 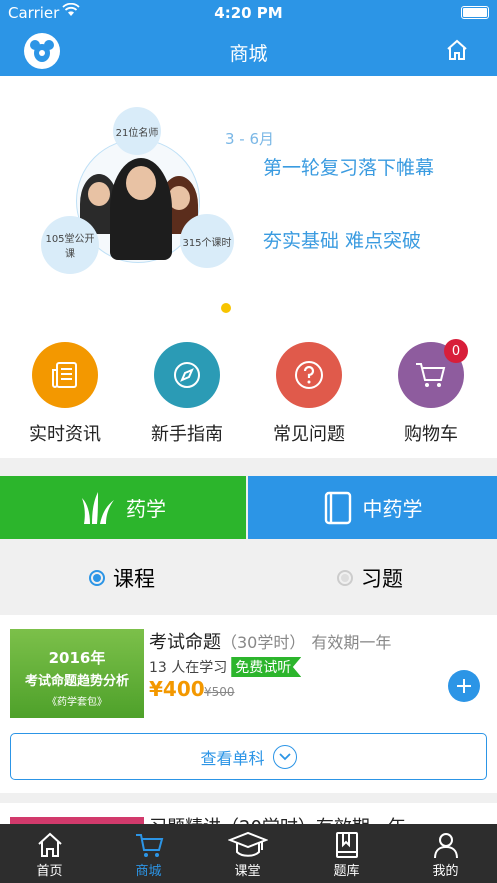 I want to click on thumb-title: 考试命题趋势分析, so click(x=76, y=681).